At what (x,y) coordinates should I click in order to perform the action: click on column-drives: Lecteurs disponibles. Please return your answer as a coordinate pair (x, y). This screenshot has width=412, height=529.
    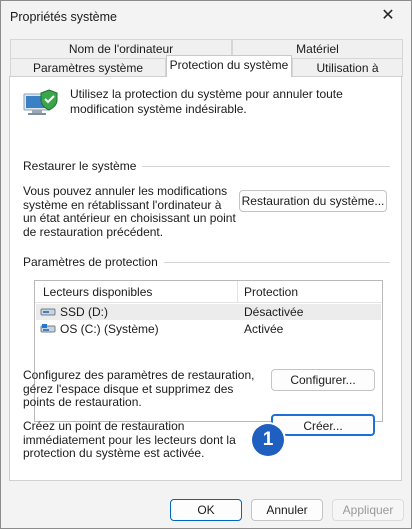
    Looking at the image, I should click on (97, 292).